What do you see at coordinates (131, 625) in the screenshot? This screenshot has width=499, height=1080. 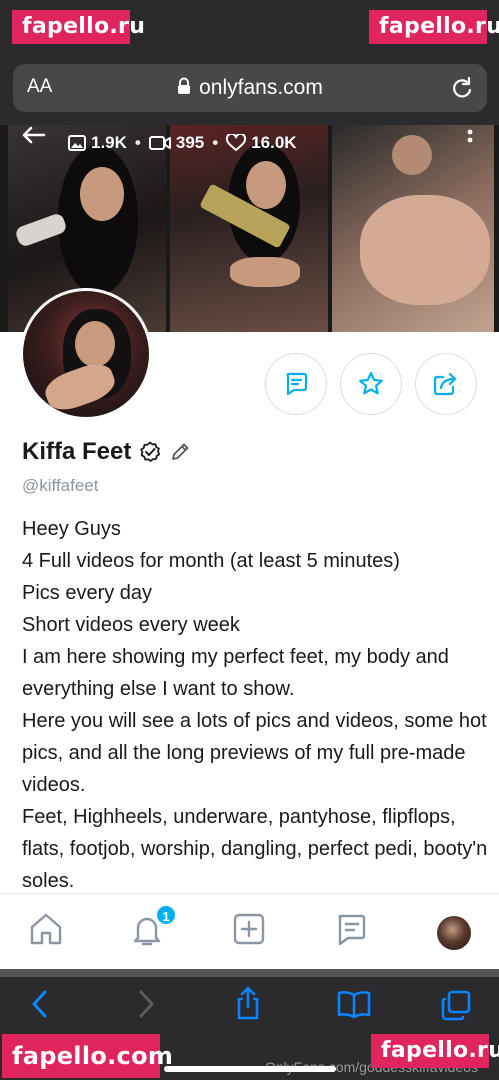 I see `bio-line: Short videos every week` at bounding box center [131, 625].